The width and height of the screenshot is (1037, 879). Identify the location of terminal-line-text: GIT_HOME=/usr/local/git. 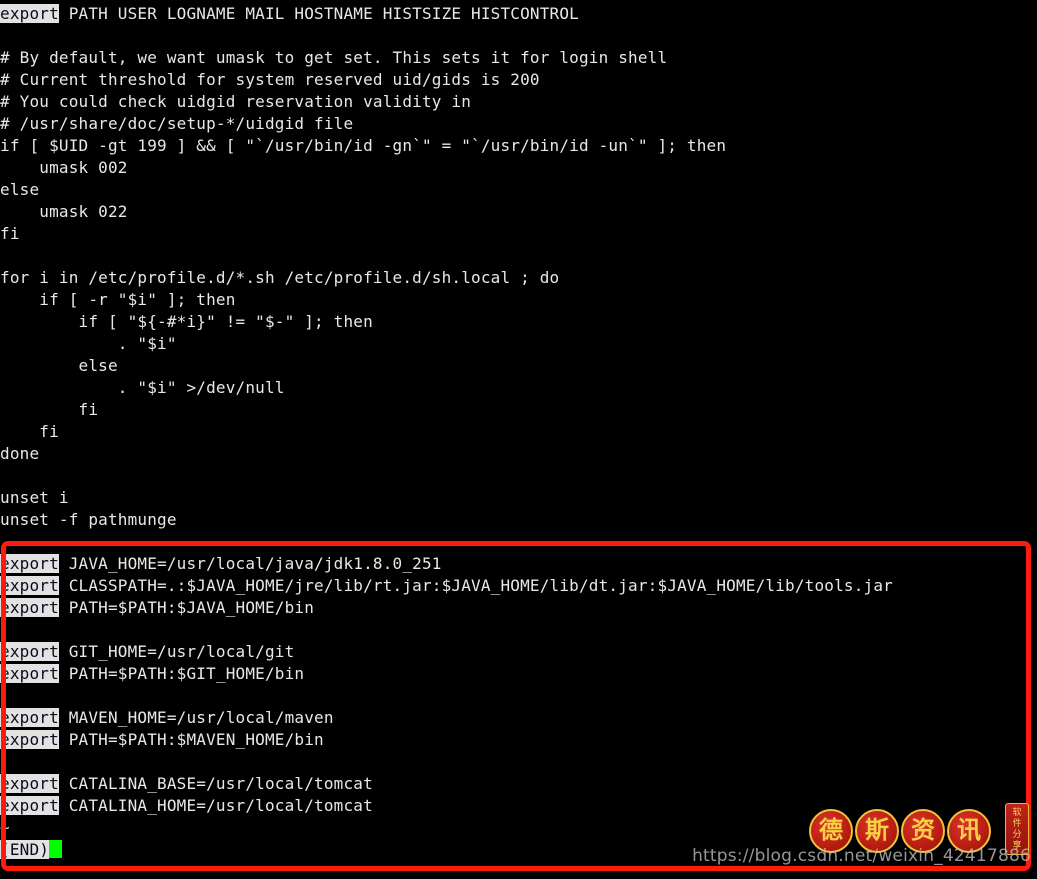
(176, 651).